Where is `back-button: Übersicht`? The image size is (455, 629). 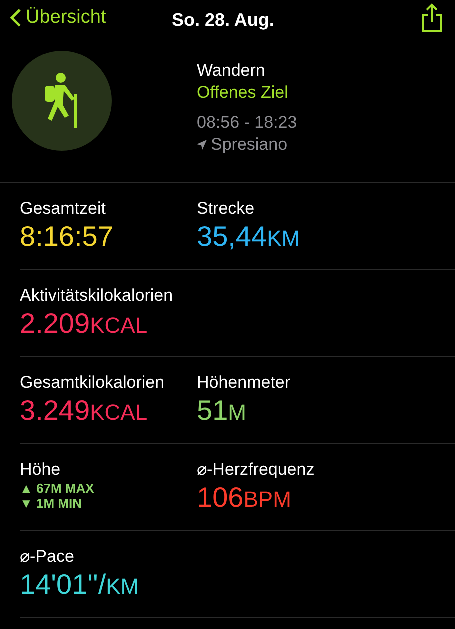 back-button: Übersicht is located at coordinates (58, 18).